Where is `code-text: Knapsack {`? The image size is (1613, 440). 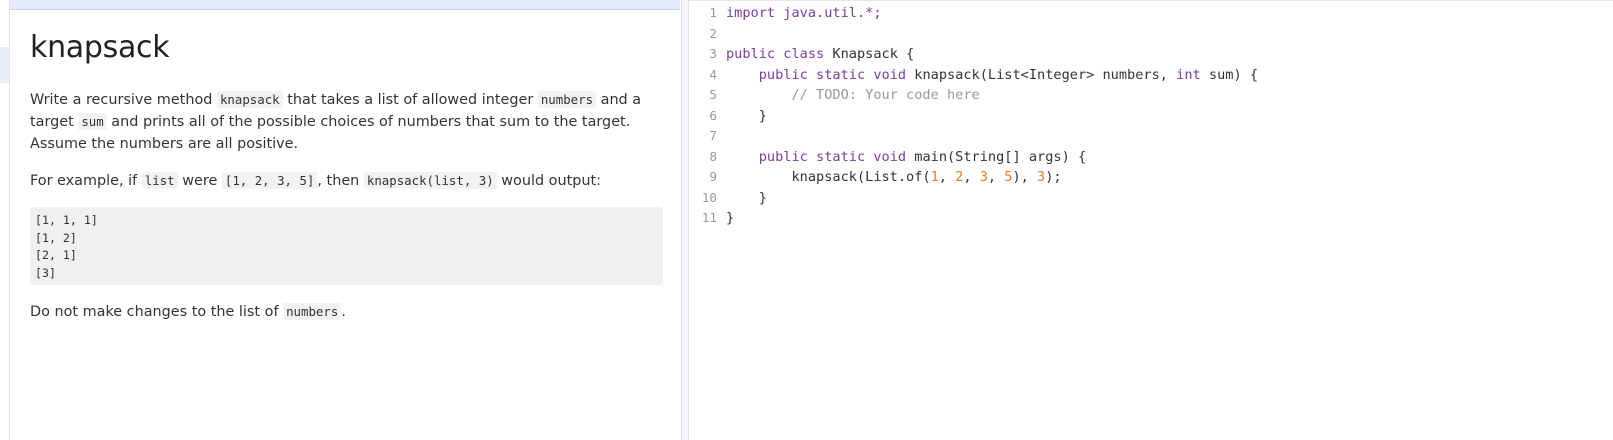 code-text: Knapsack { is located at coordinates (869, 54).